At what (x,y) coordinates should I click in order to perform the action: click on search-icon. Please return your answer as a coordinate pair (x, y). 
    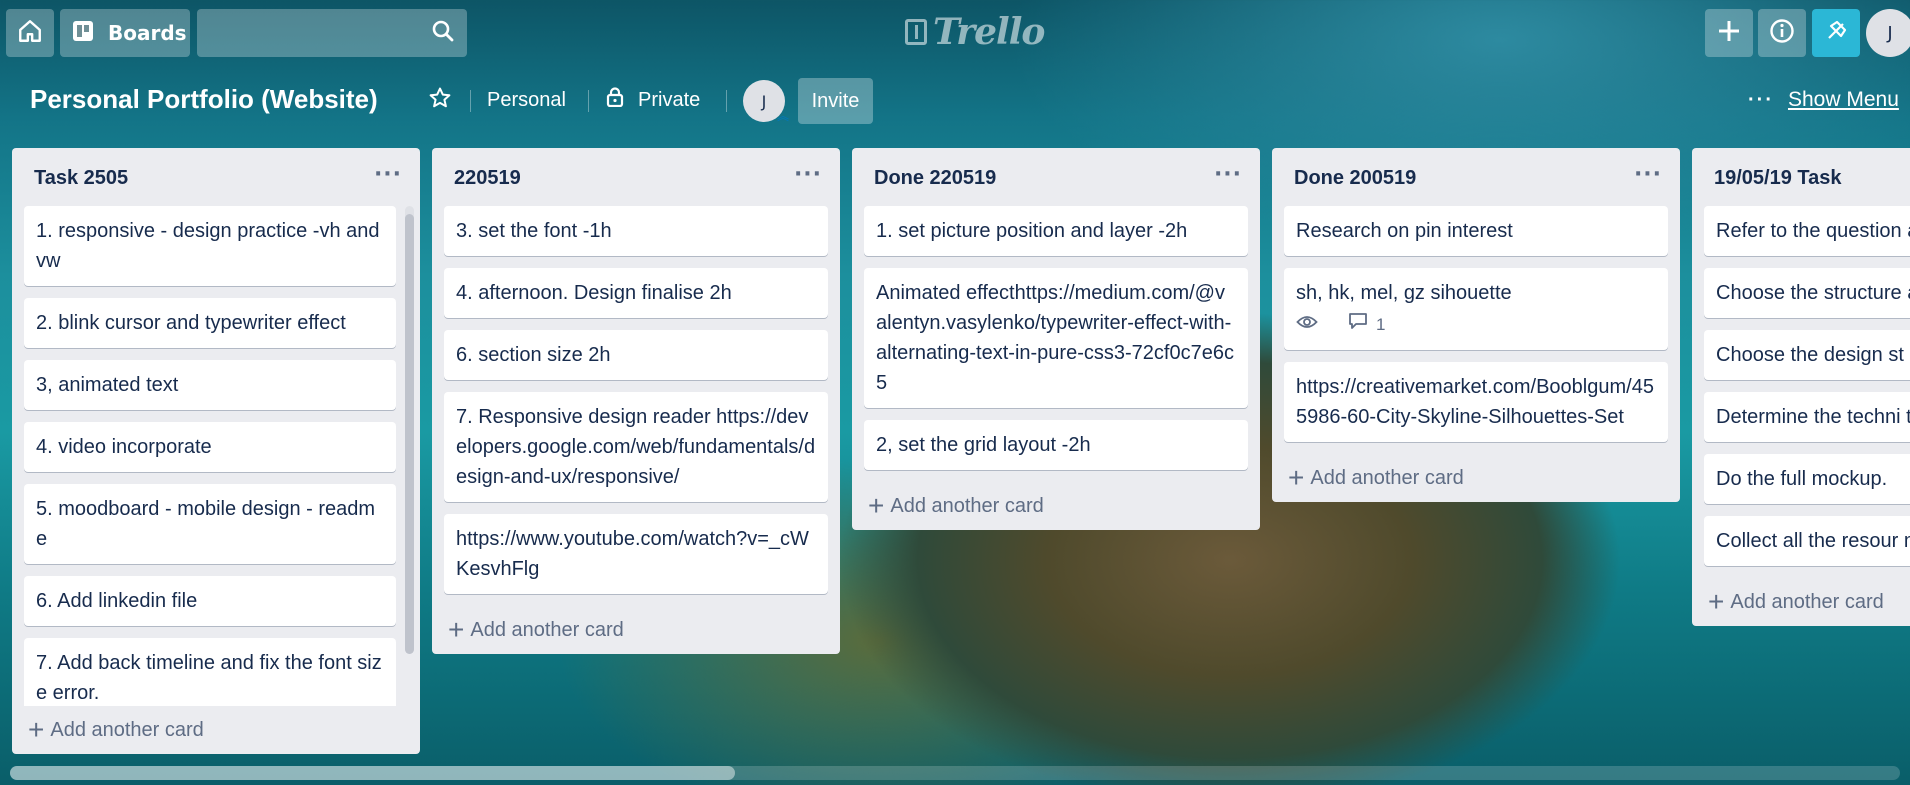
    Looking at the image, I should click on (443, 33).